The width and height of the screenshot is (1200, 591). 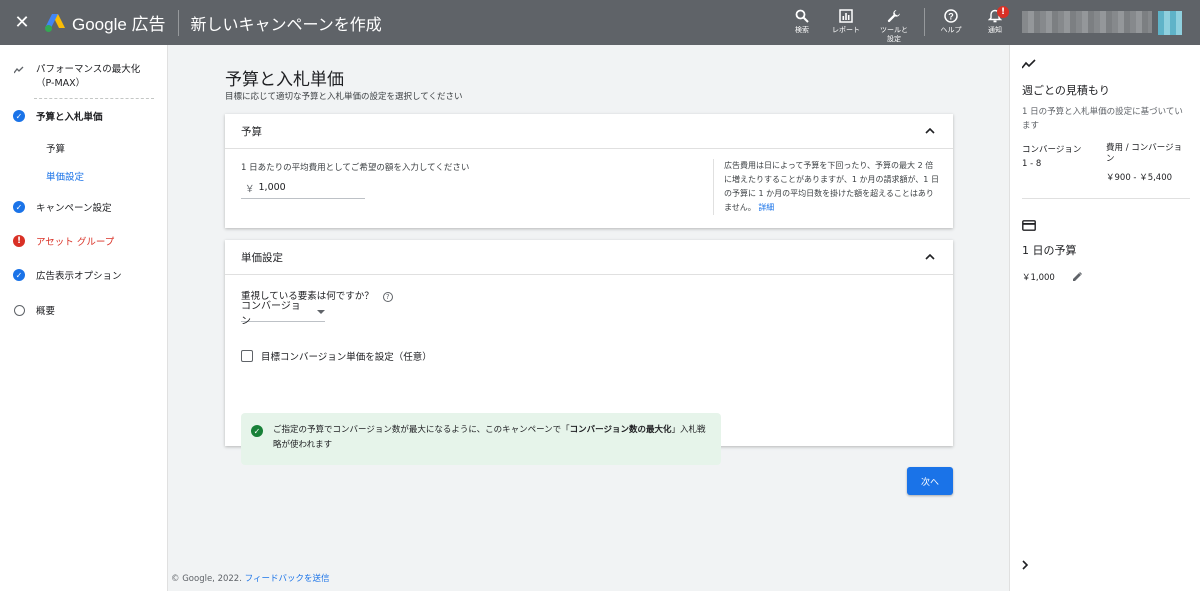 I want to click on help-label: ヘルプ, so click(x=951, y=30).